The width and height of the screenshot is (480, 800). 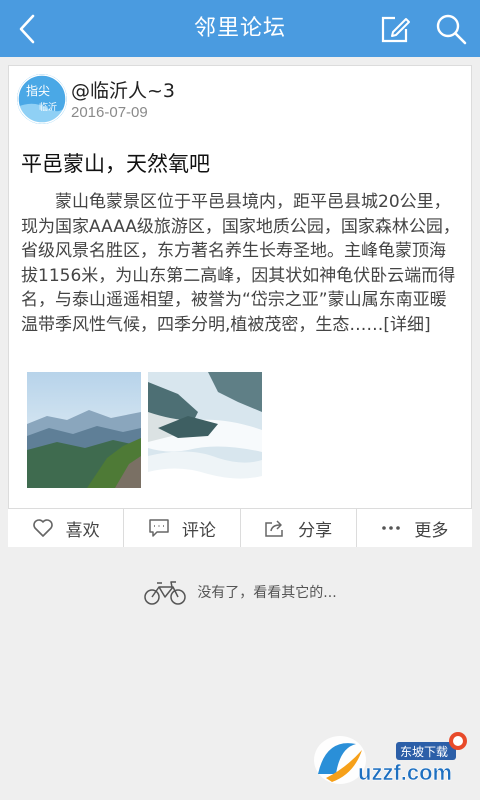 What do you see at coordinates (315, 530) in the screenshot?
I see `share-label: 分享` at bounding box center [315, 530].